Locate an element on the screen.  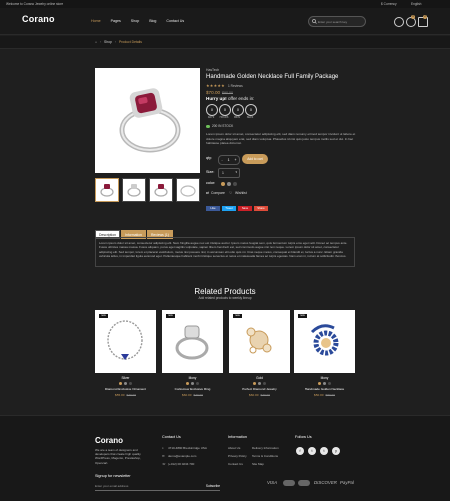
card-name: Diamond Exclusive Ornament is located at coordinates (125, 389).